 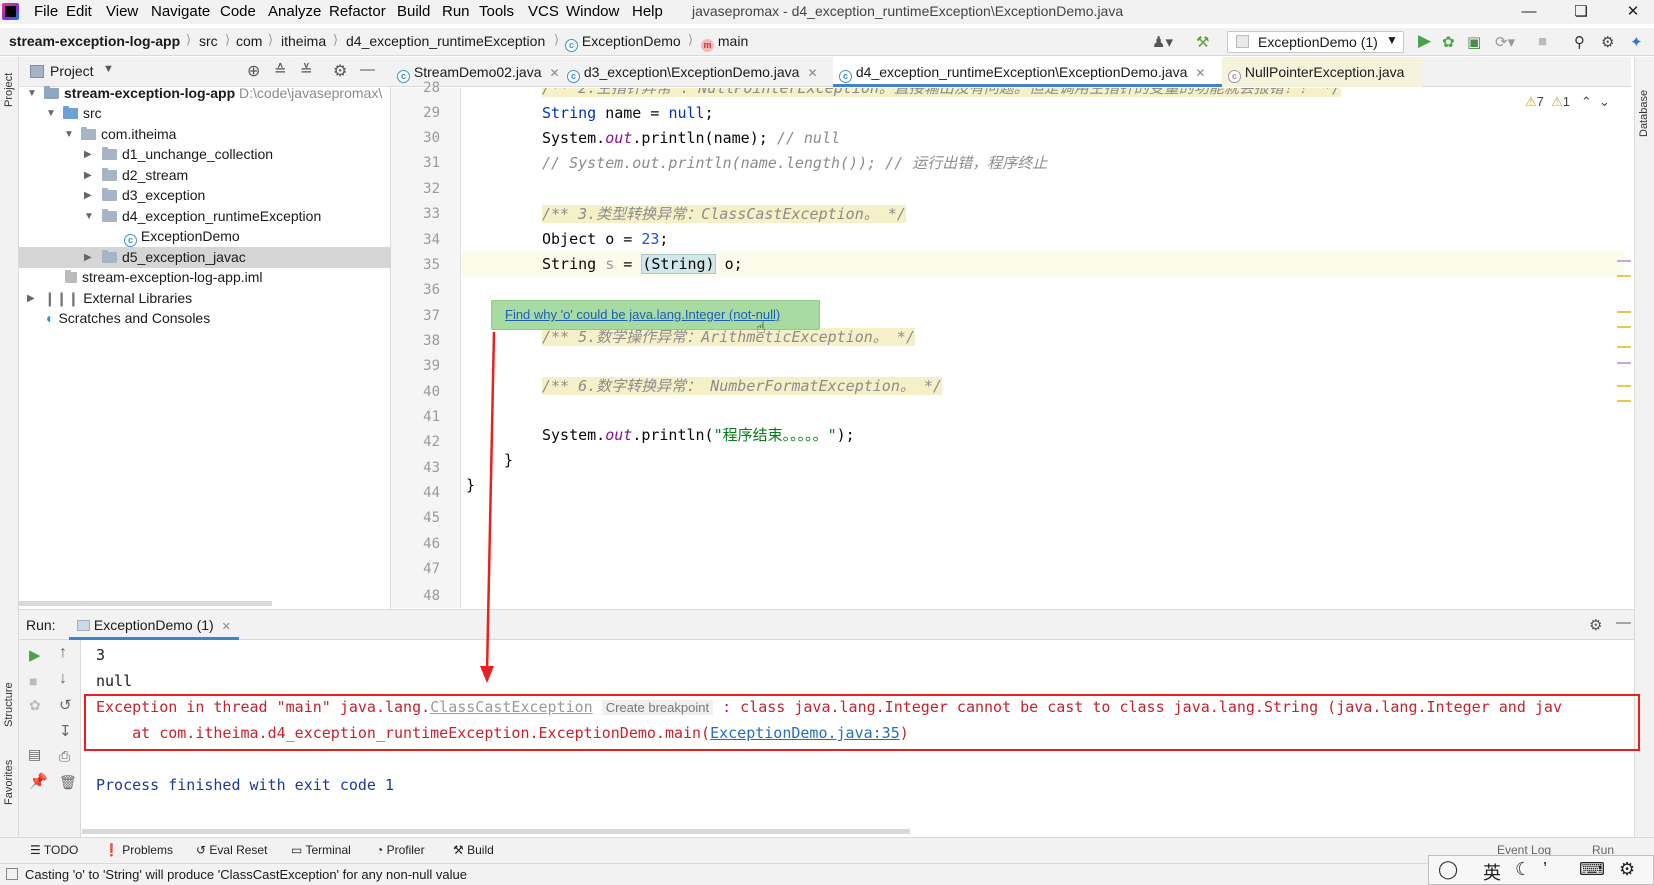 I want to click on menu-vcs: VCS, so click(x=543, y=11).